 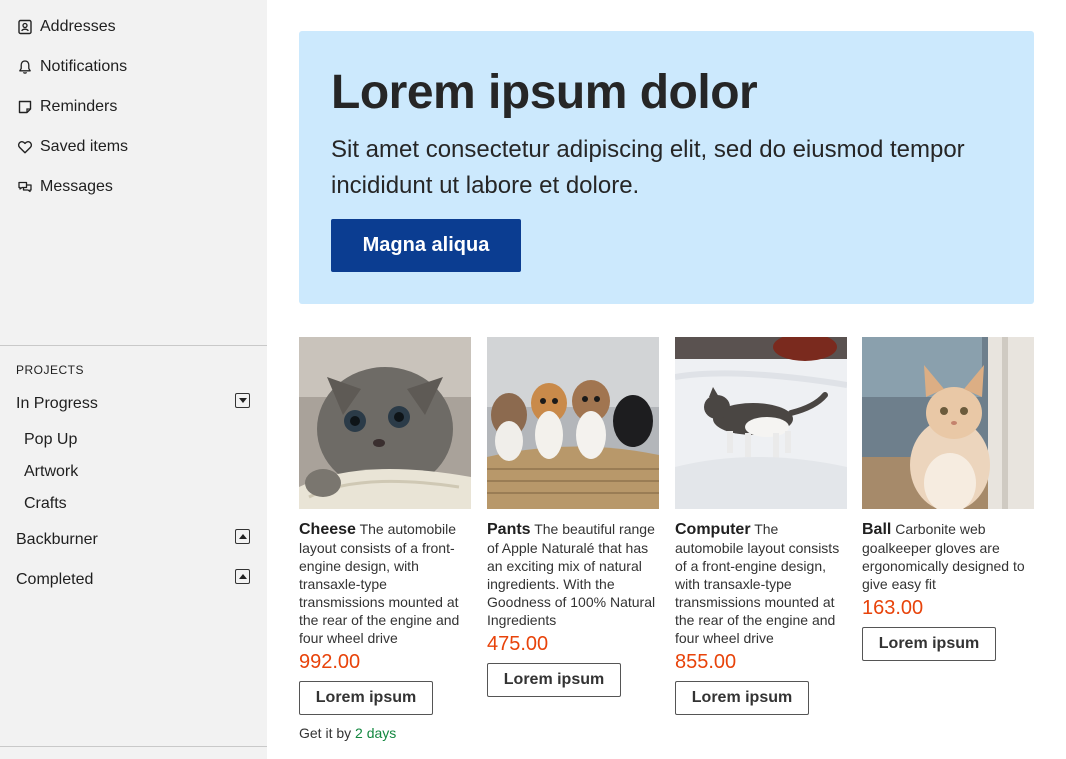 I want to click on sidebar-item-reminders: Reminders, so click(x=66, y=107).